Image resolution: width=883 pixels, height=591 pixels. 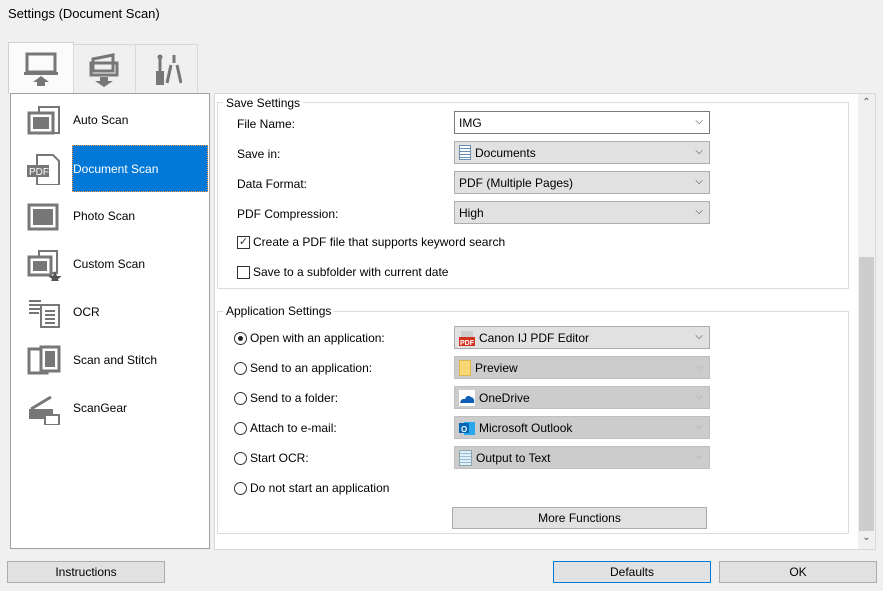 I want to click on folder-icon, so click(x=465, y=367).